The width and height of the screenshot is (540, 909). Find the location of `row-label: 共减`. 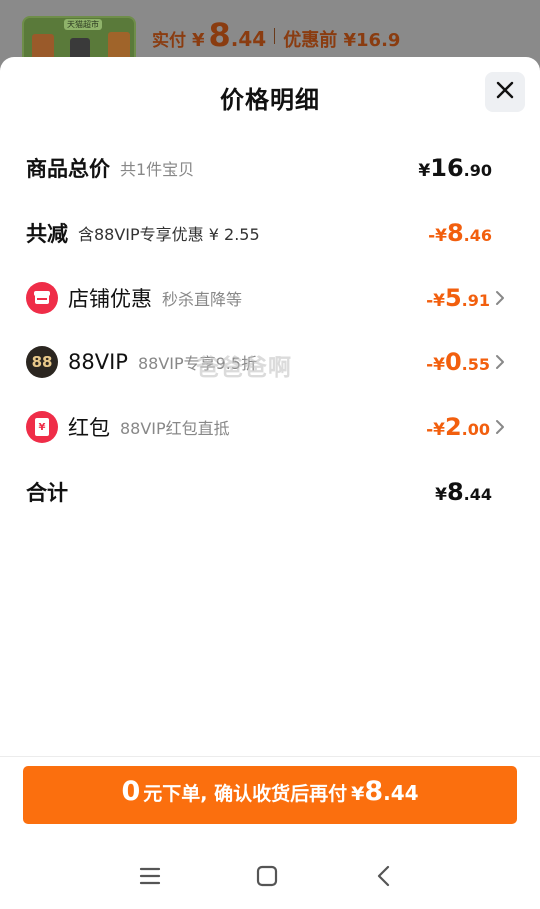

row-label: 共减 is located at coordinates (47, 234).